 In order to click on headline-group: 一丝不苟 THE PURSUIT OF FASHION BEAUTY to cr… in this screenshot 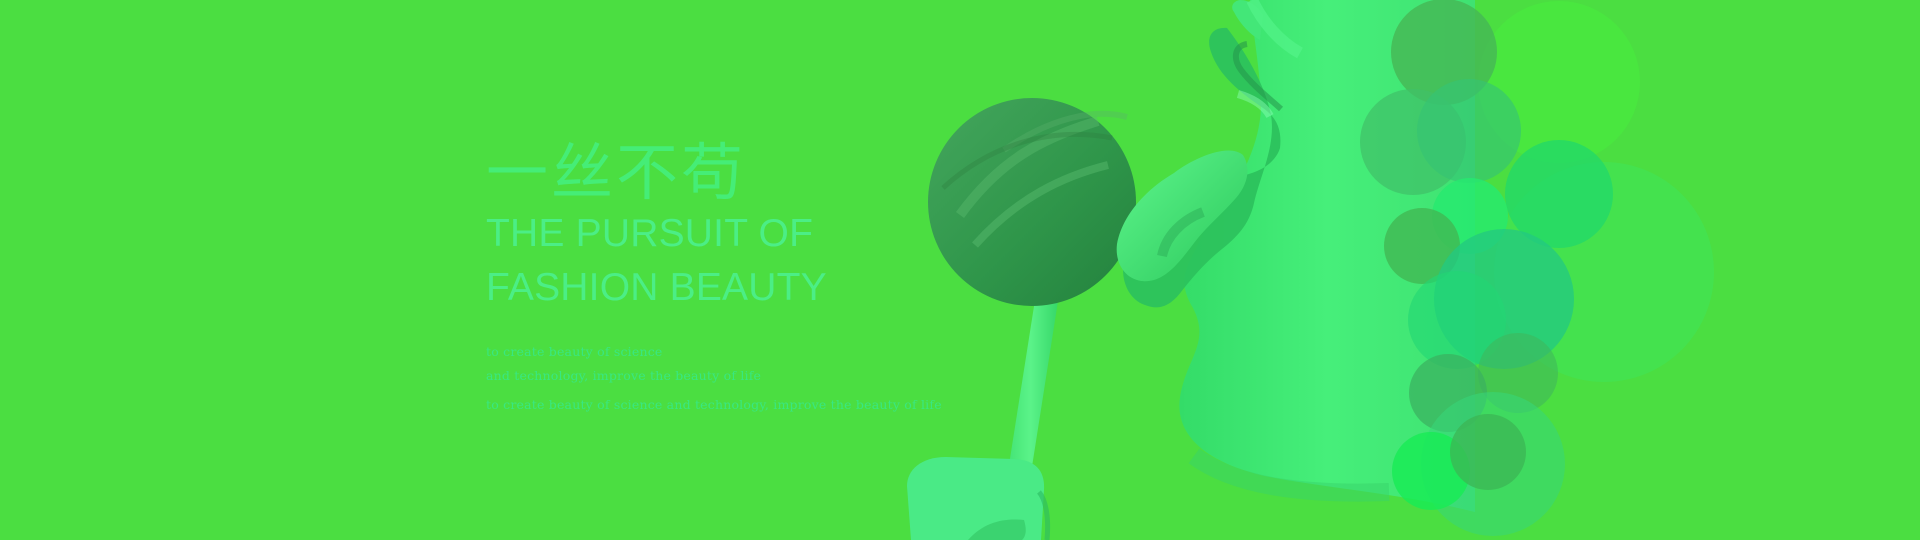, I will do `click(746, 278)`.